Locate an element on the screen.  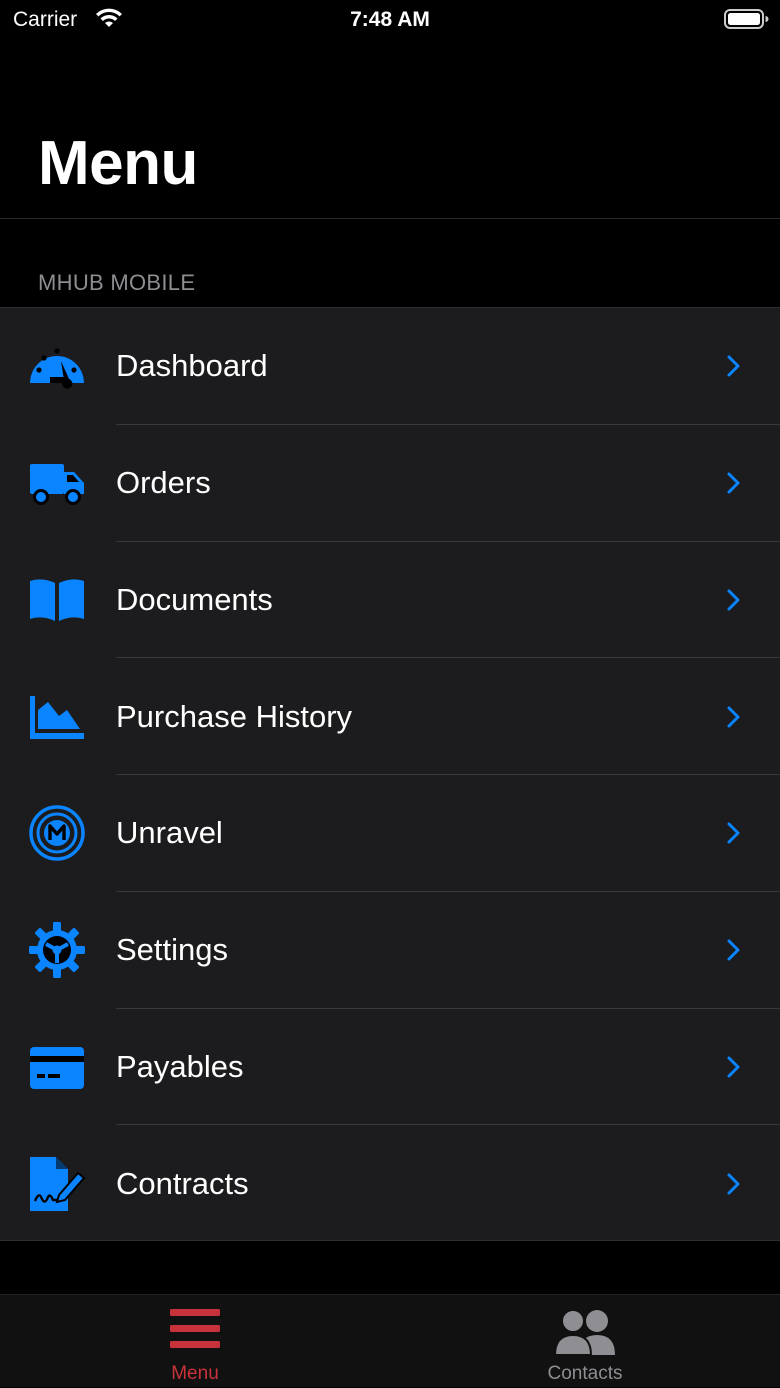
menu-item-label: Settings is located at coordinates (172, 950).